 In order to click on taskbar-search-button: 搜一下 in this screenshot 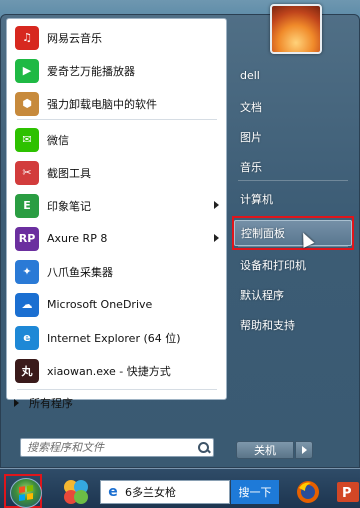, I will do `click(255, 492)`.